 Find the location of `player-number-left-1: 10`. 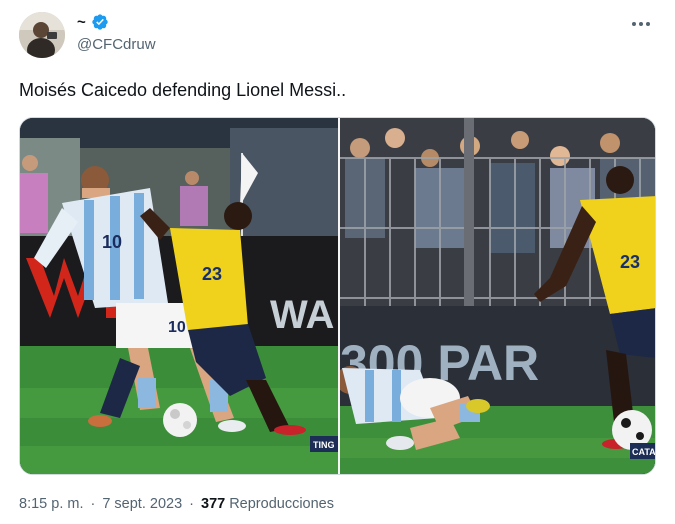

player-number-left-1: 10 is located at coordinates (112, 242).